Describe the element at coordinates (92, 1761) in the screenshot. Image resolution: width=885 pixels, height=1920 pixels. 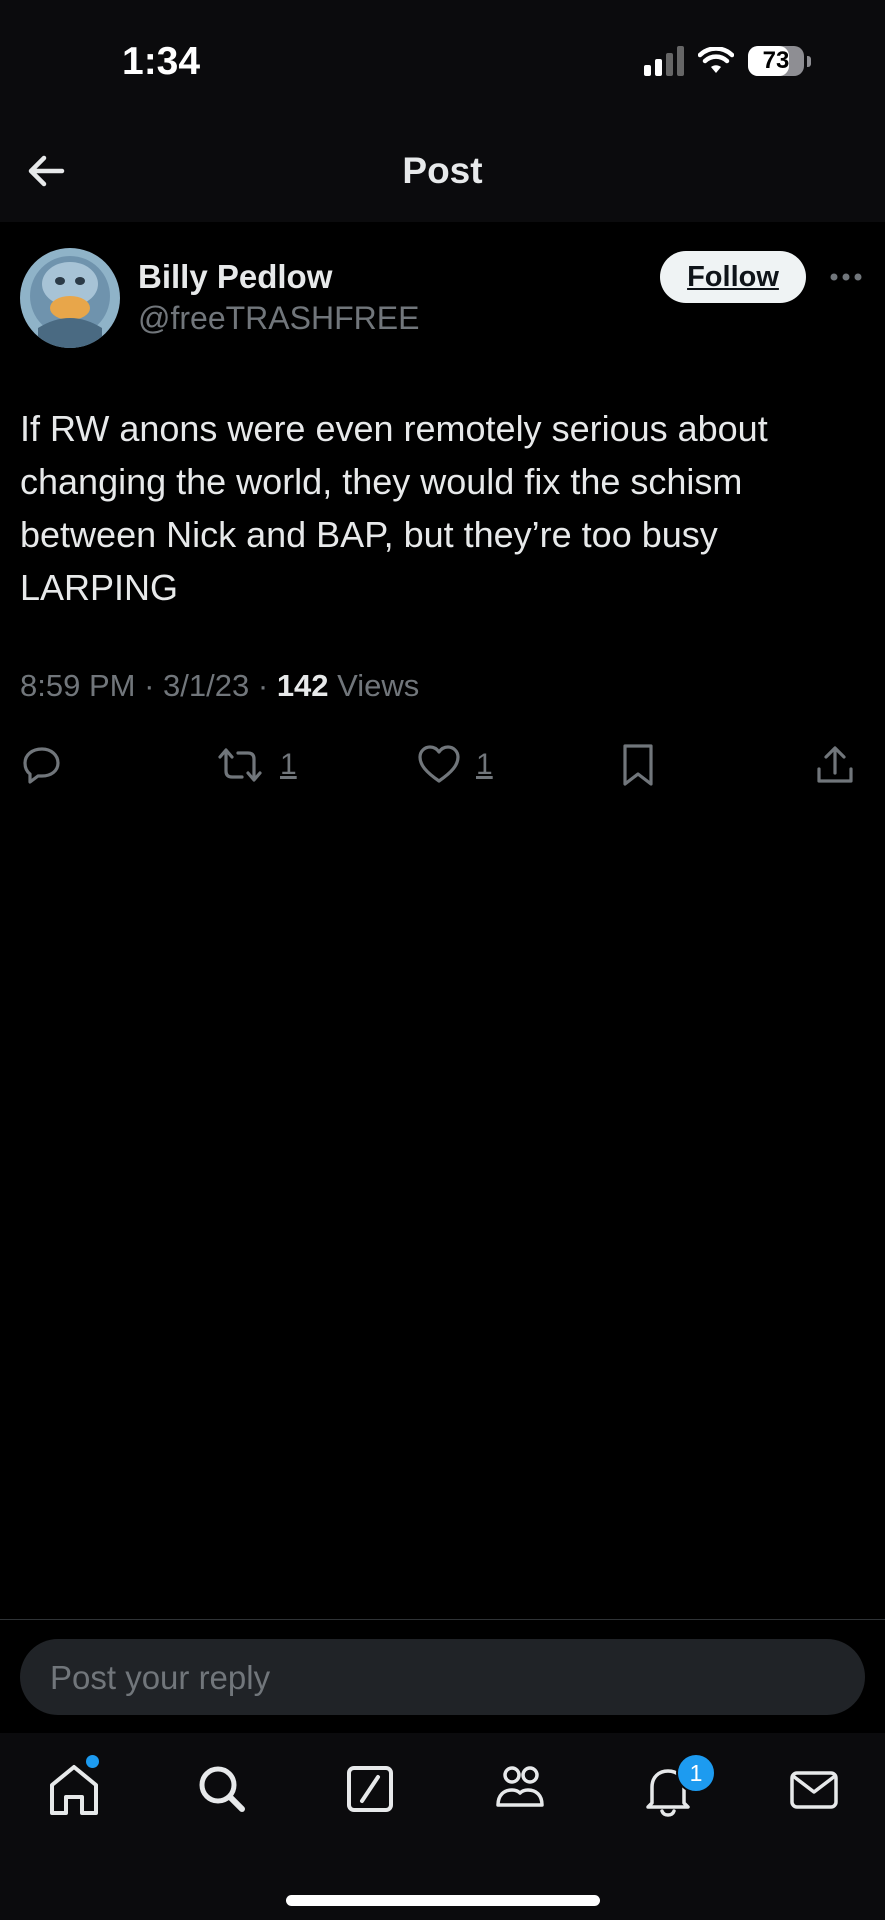
I see `home-unread-dot` at that location.